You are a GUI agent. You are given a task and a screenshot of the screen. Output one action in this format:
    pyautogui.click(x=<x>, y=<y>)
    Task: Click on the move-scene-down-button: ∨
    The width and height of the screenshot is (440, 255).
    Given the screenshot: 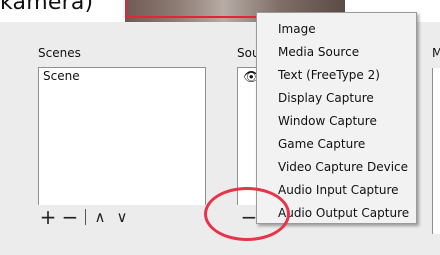 What is the action you would take?
    pyautogui.click(x=122, y=217)
    